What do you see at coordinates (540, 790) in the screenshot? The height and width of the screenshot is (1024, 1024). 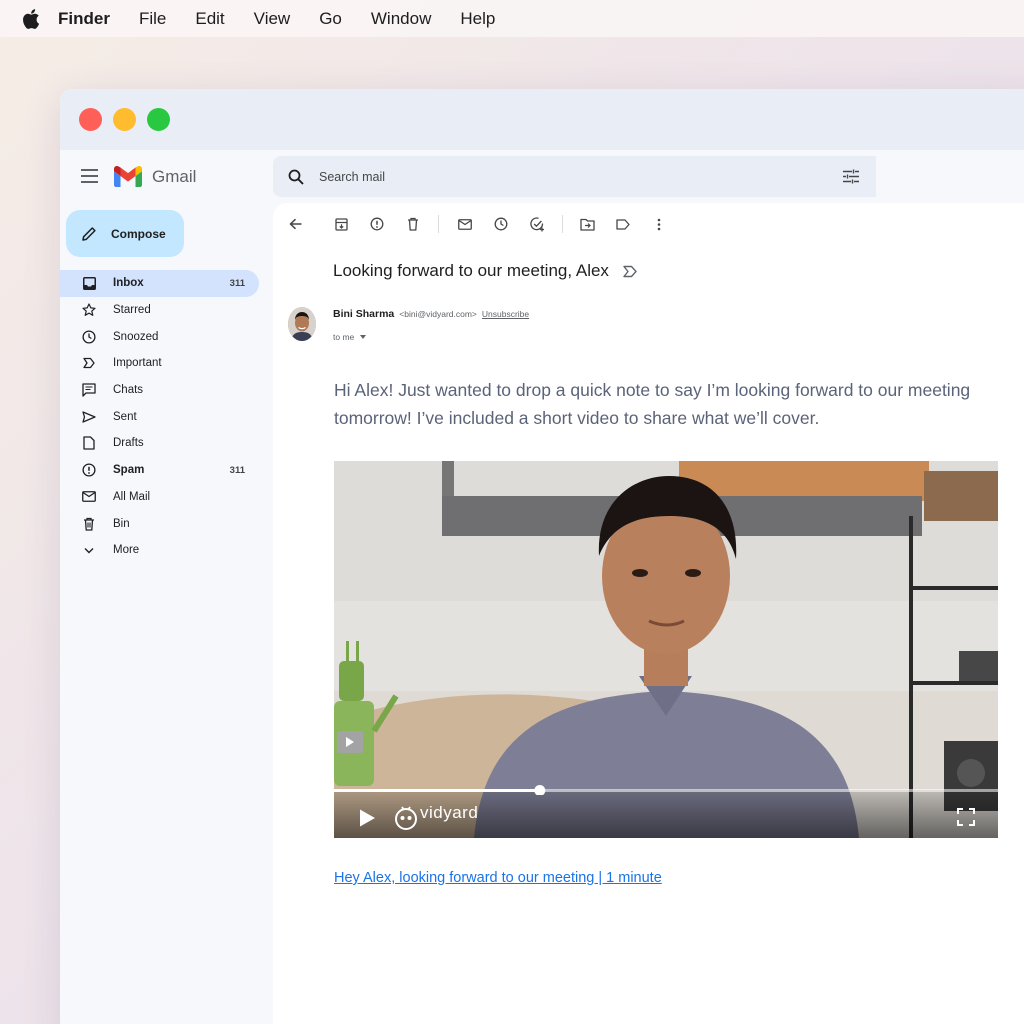 I see `progress-knob` at bounding box center [540, 790].